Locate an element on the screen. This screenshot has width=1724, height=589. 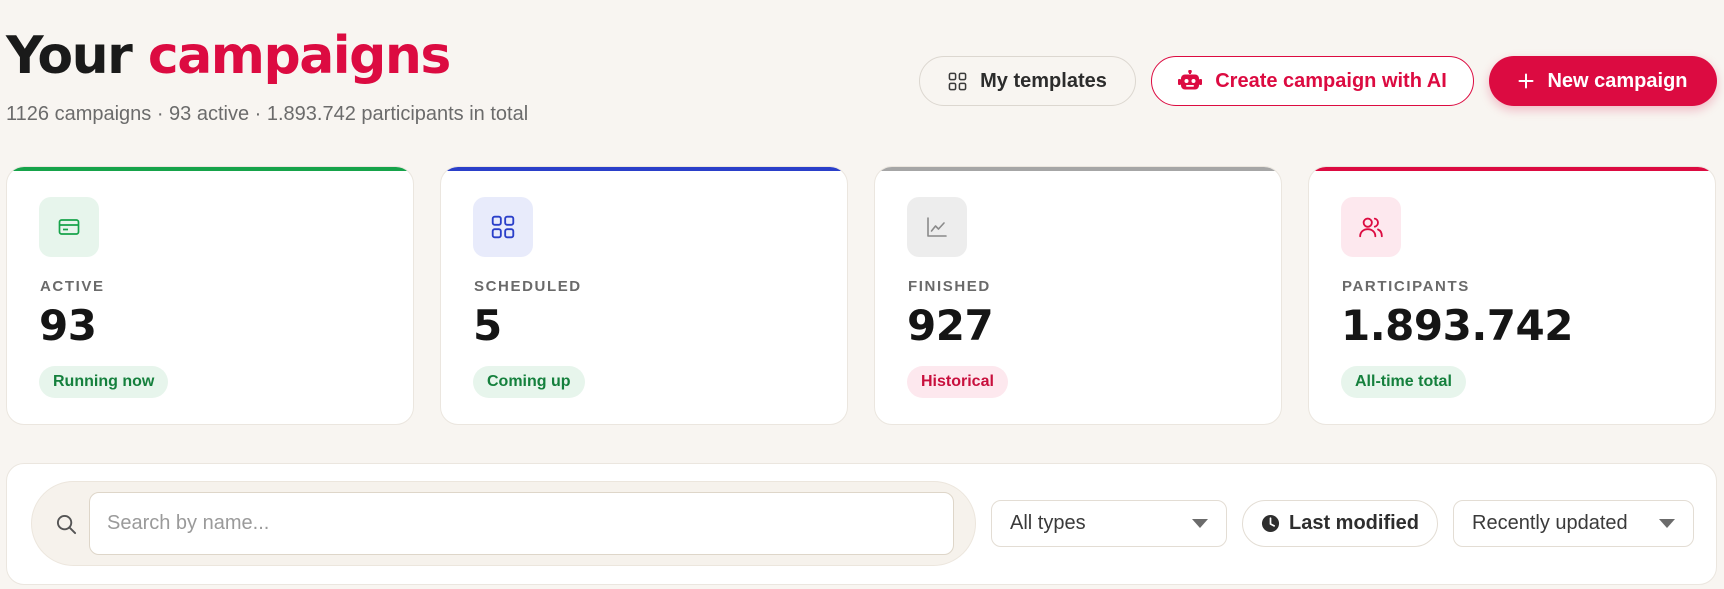
stat-value: 5 is located at coordinates (487, 325).